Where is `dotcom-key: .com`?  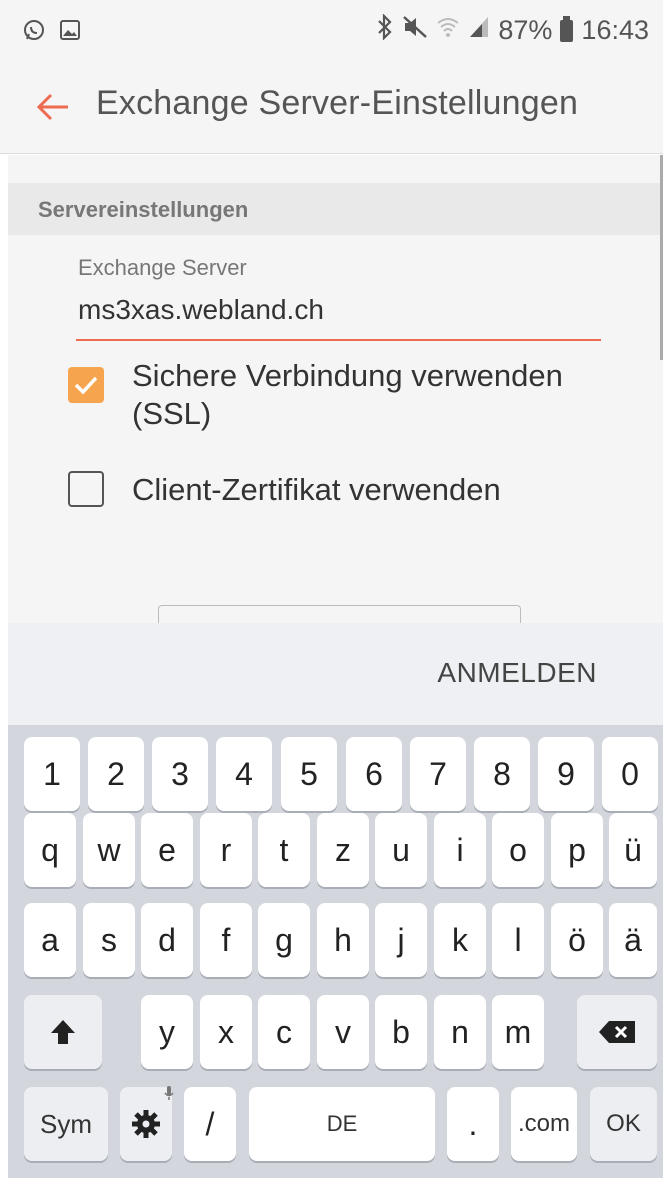 dotcom-key: .com is located at coordinates (544, 1124).